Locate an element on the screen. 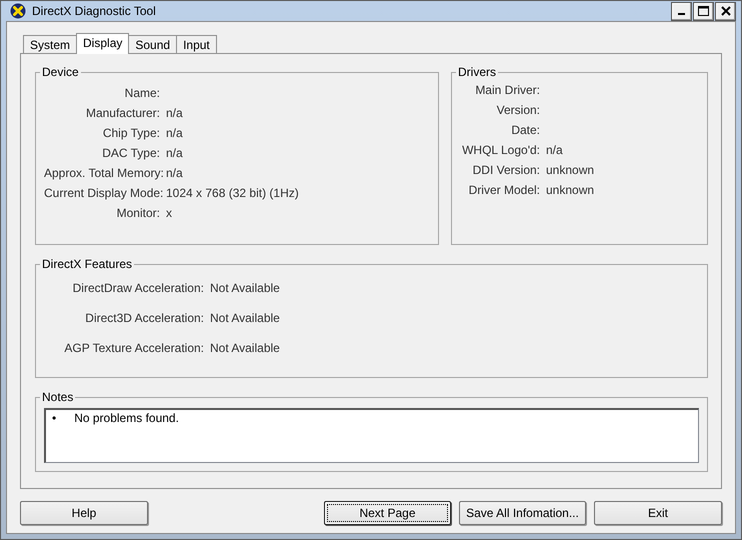  tab: System is located at coordinates (50, 44).